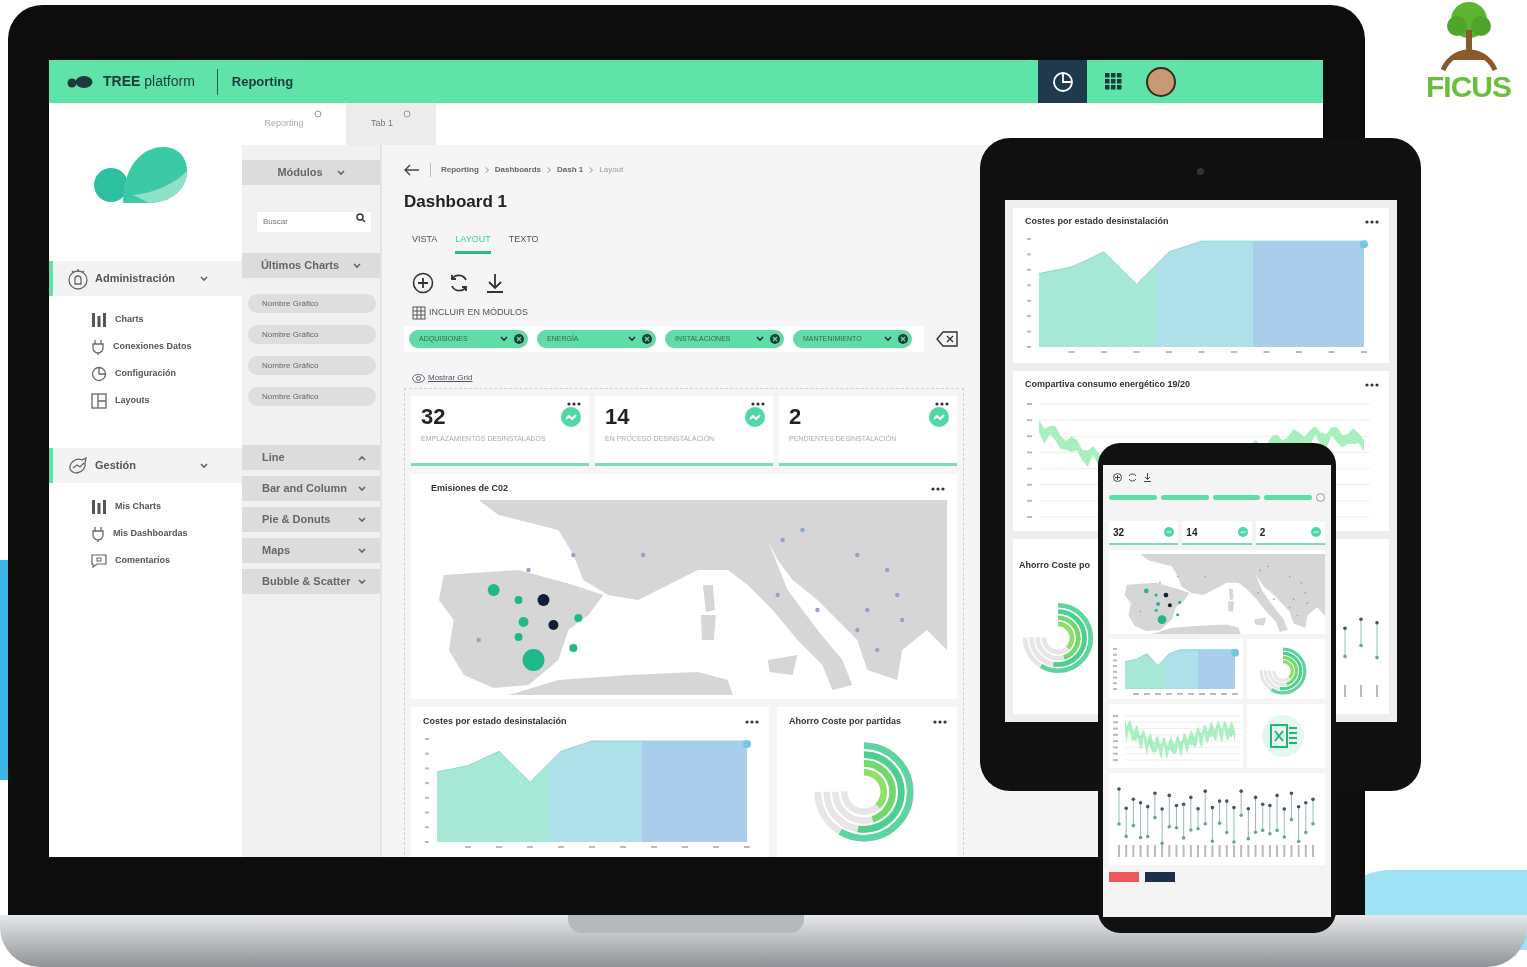 This screenshot has height=967, width=1527. What do you see at coordinates (99, 373) in the screenshot?
I see `pie-icon` at bounding box center [99, 373].